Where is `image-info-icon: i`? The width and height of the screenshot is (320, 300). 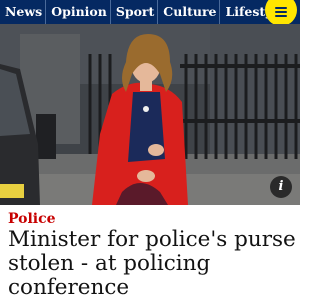
image-info-icon: i is located at coordinates (281, 187).